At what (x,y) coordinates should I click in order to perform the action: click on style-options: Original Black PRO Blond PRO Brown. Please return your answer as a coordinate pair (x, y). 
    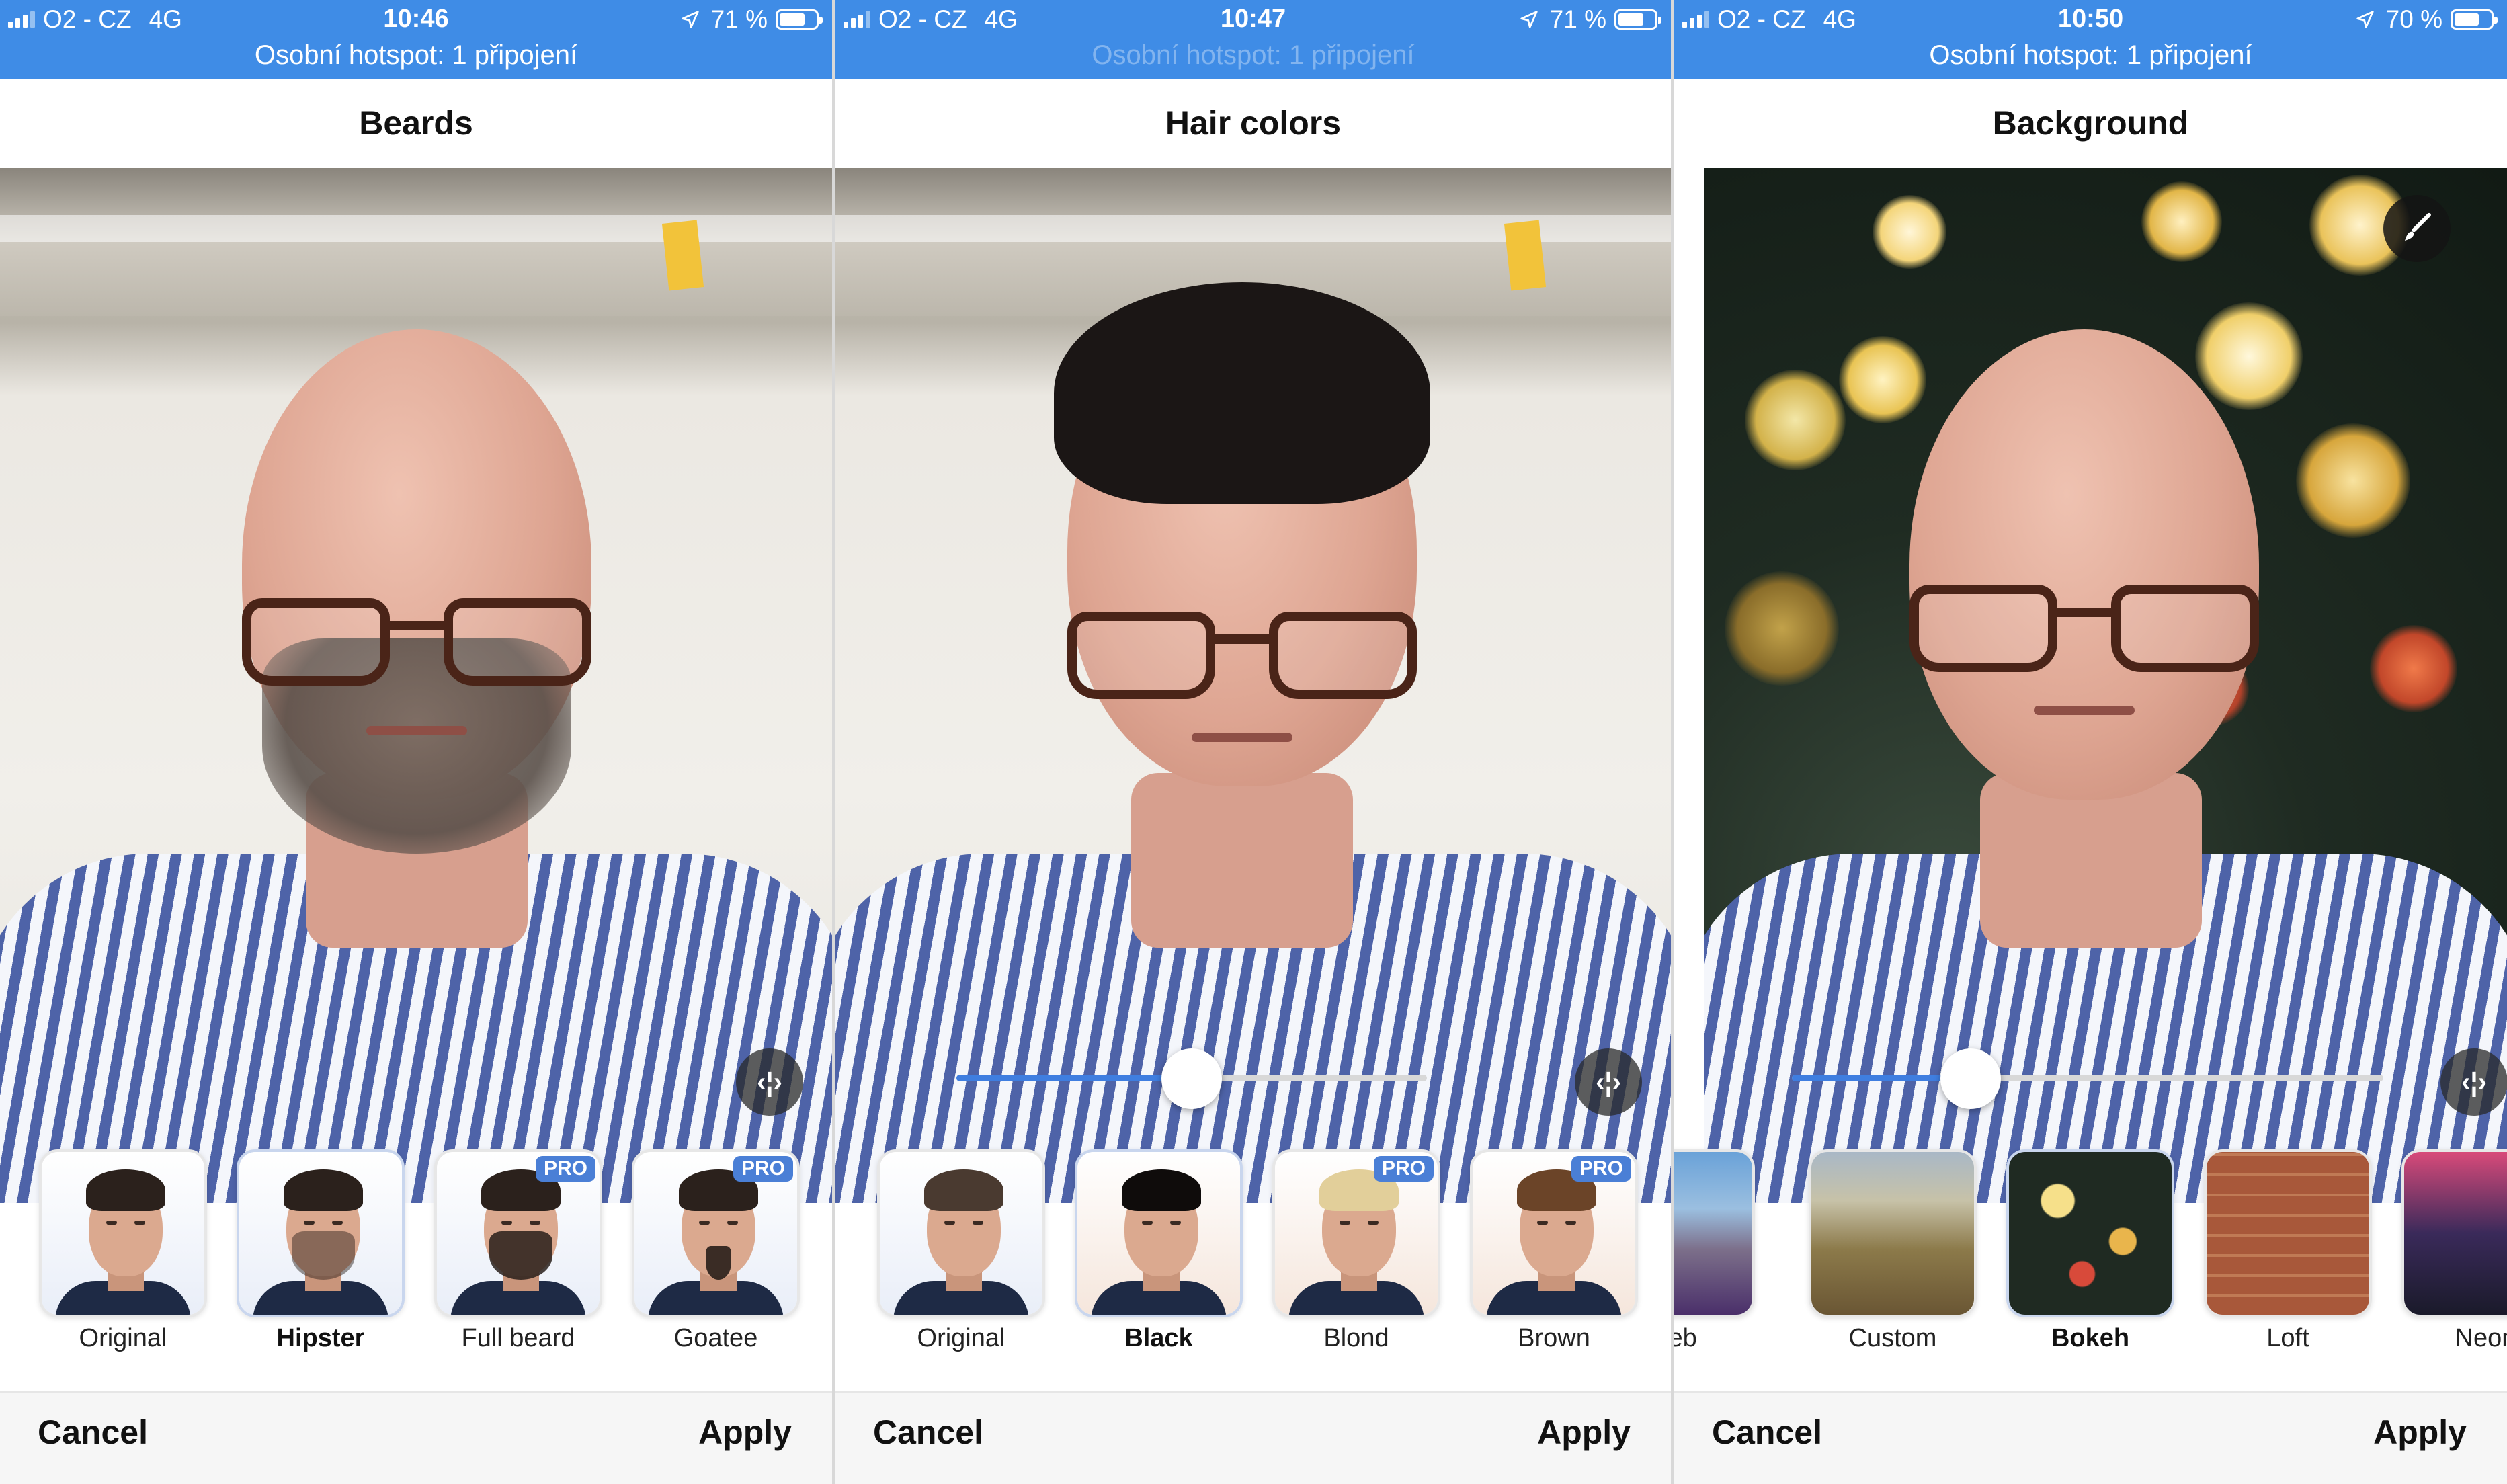
    Looking at the image, I should click on (1253, 1263).